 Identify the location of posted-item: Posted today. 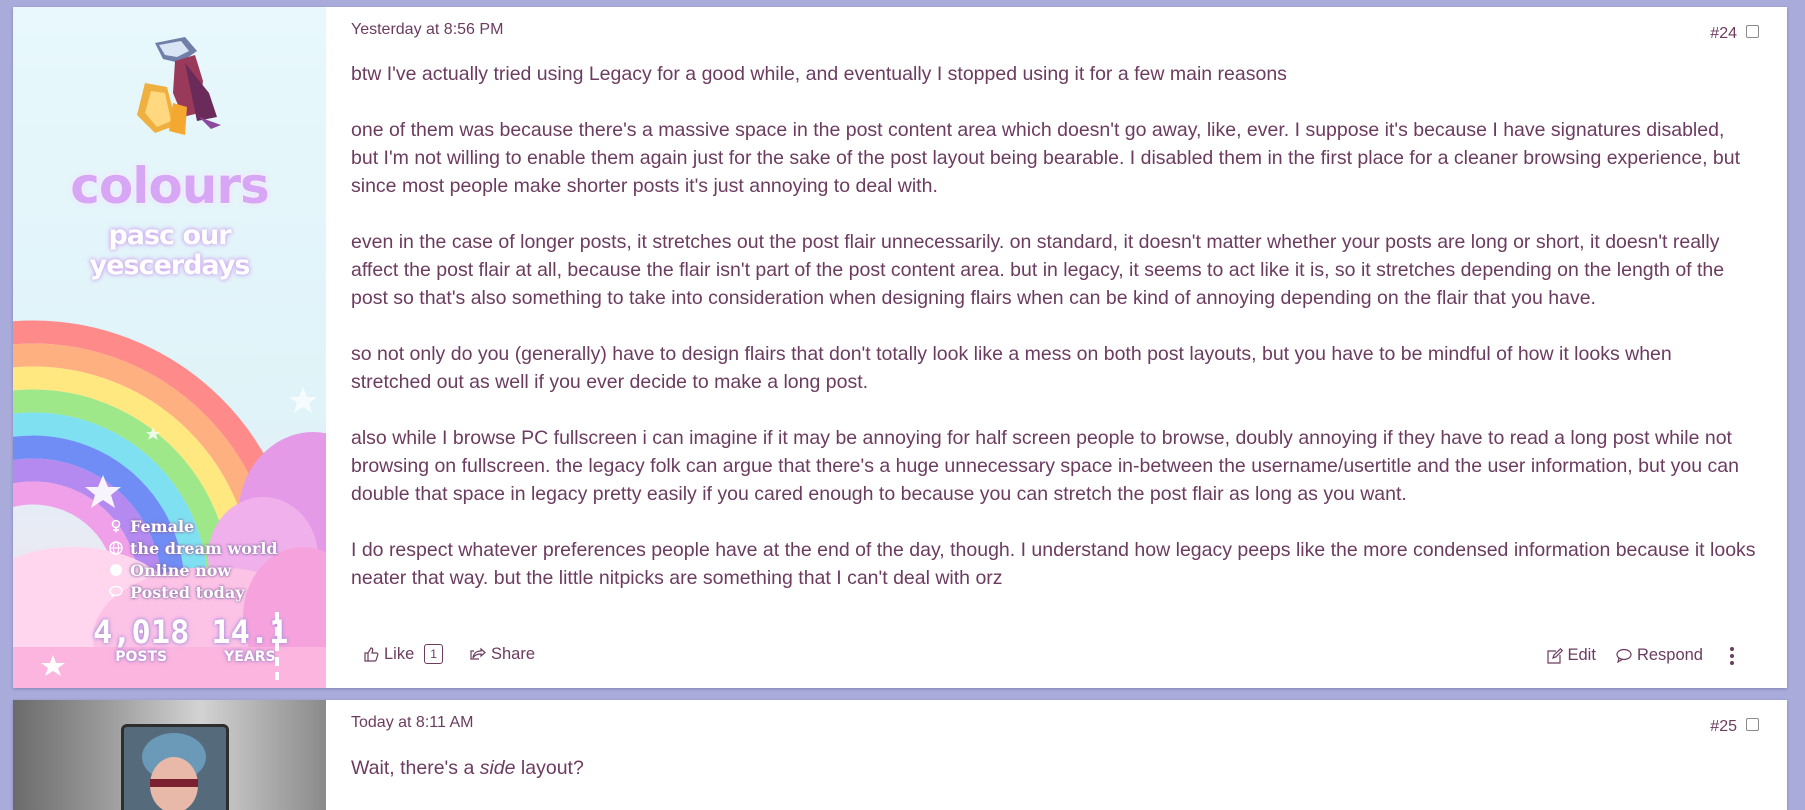
(193, 592).